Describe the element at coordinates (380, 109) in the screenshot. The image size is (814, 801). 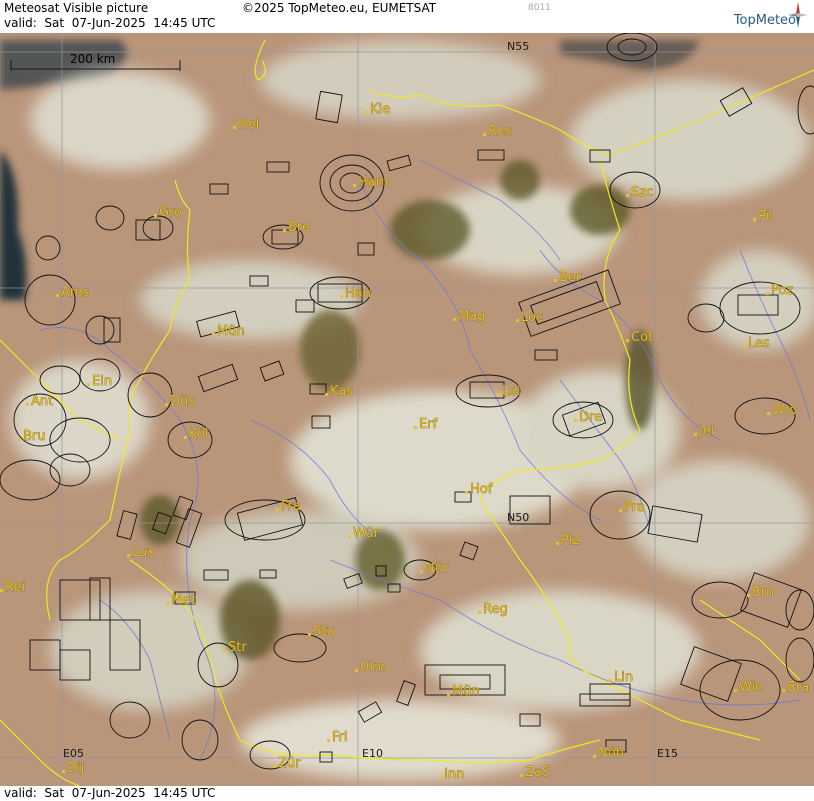
I see `city-label: Kie` at that location.